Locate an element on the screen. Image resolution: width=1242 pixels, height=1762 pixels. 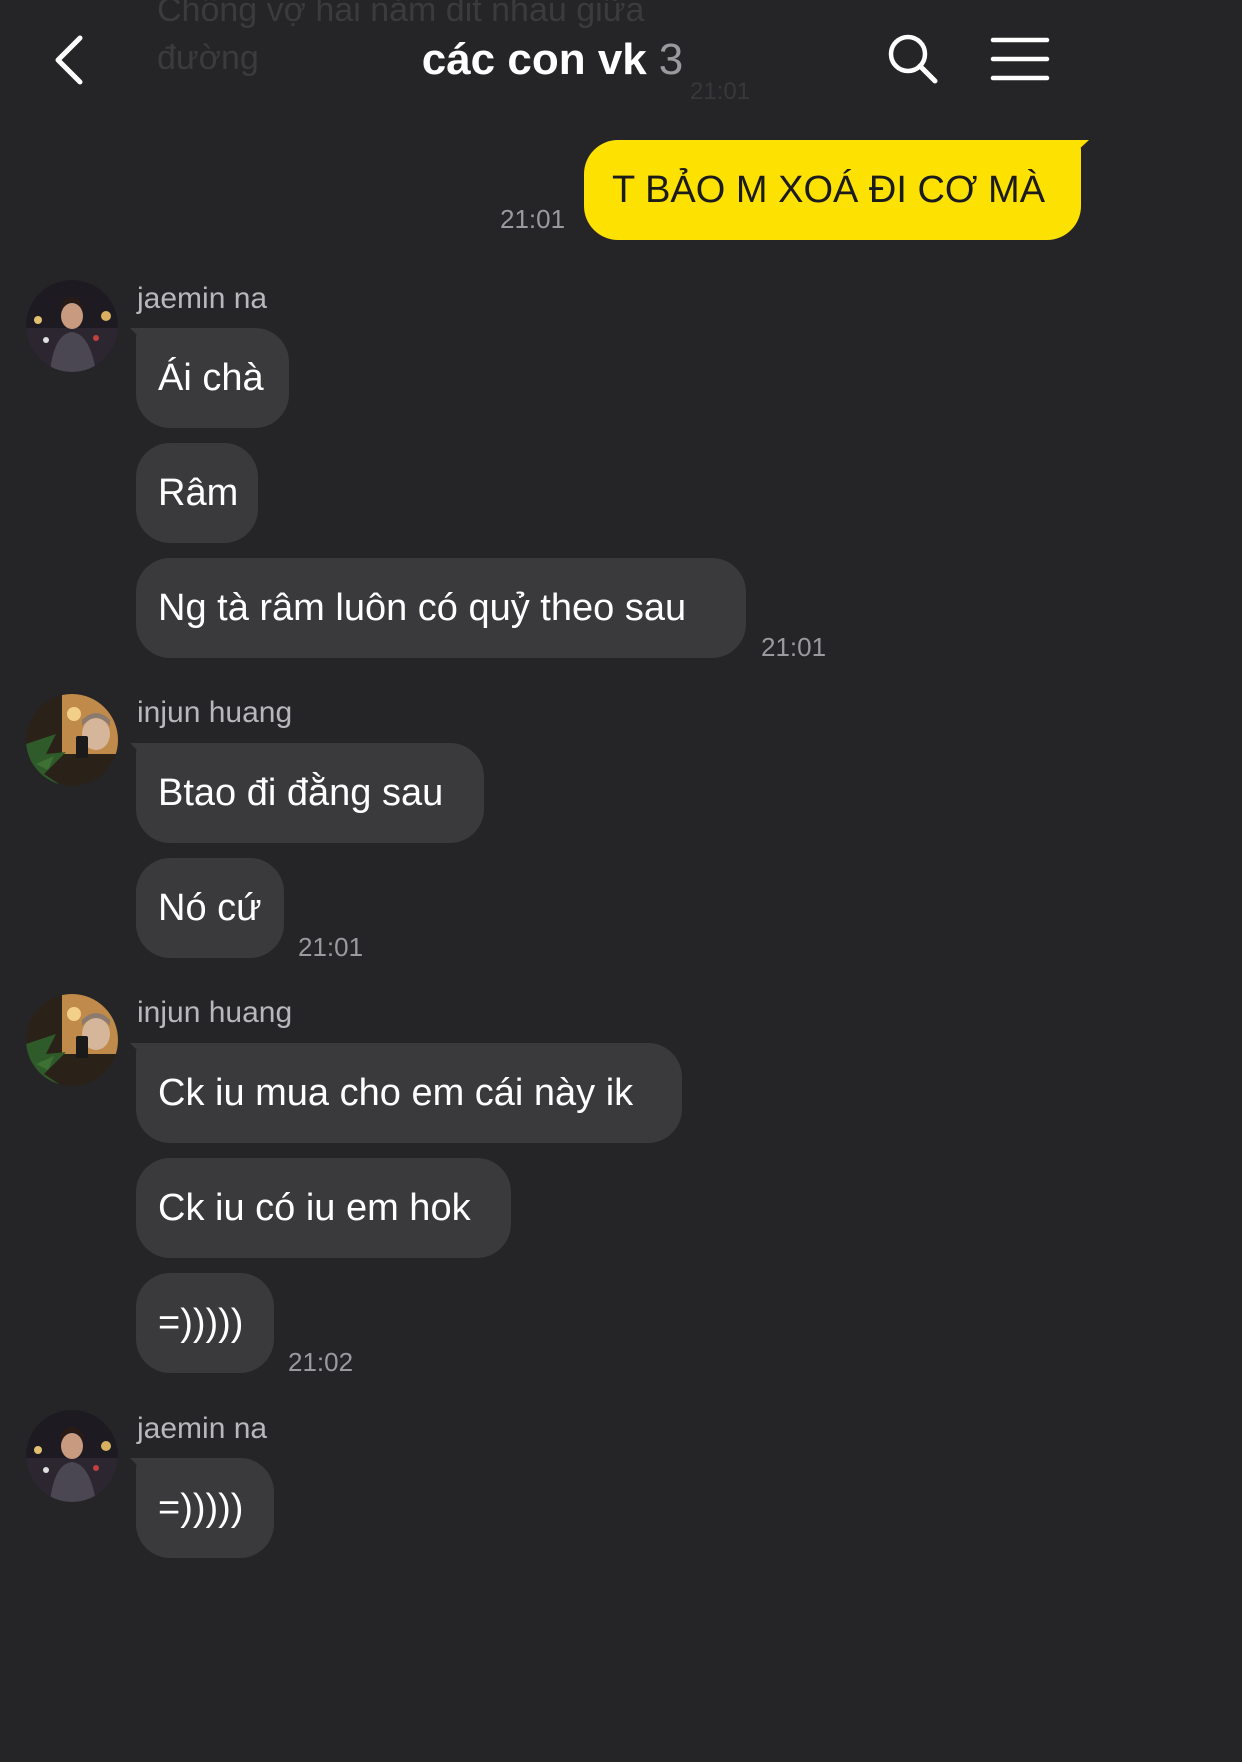
incoming-message-bubble: Nó cứ is located at coordinates (210, 908).